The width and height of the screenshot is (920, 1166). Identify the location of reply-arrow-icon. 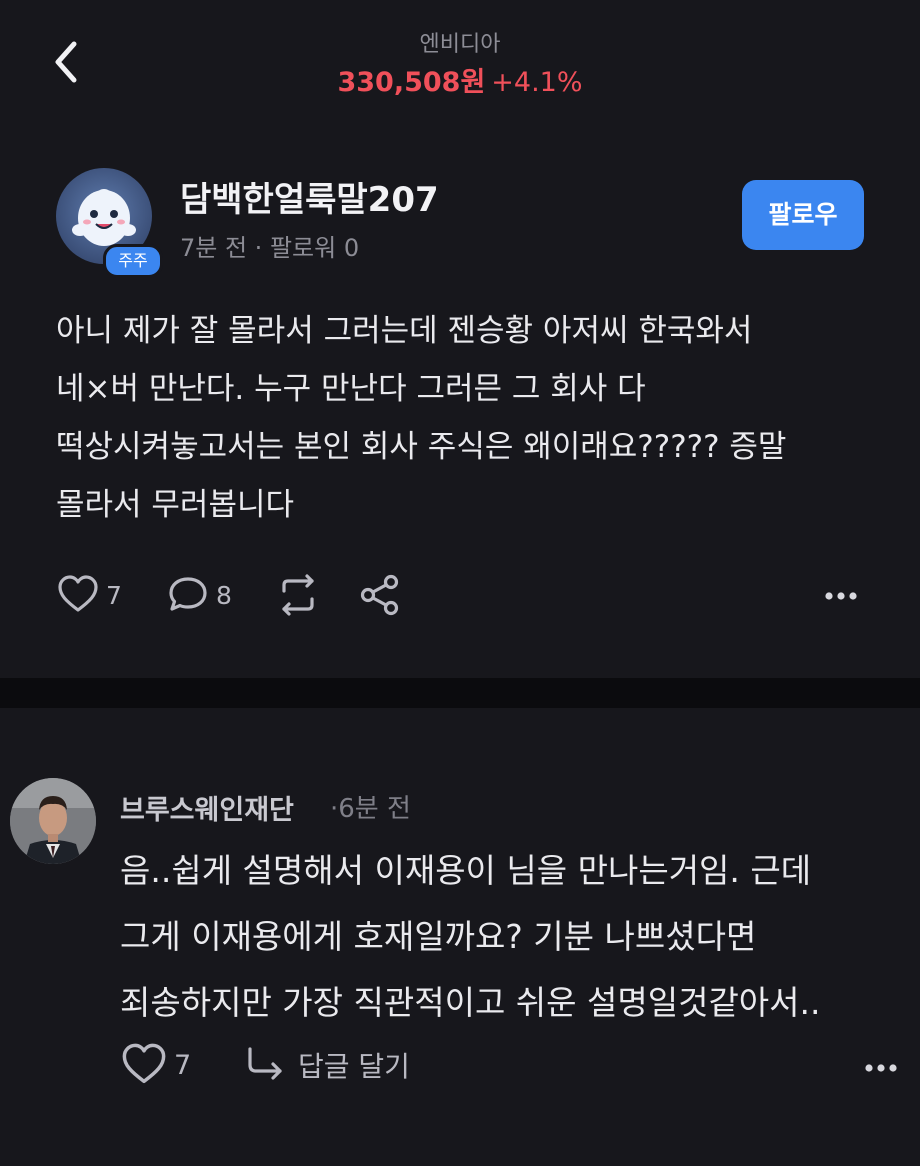
(265, 1063).